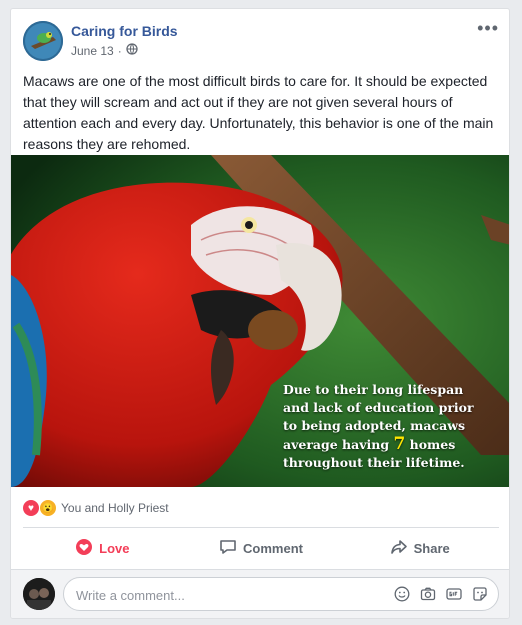  What do you see at coordinates (374, 425) in the screenshot?
I see `caption-line: to being adopted, macaws` at bounding box center [374, 425].